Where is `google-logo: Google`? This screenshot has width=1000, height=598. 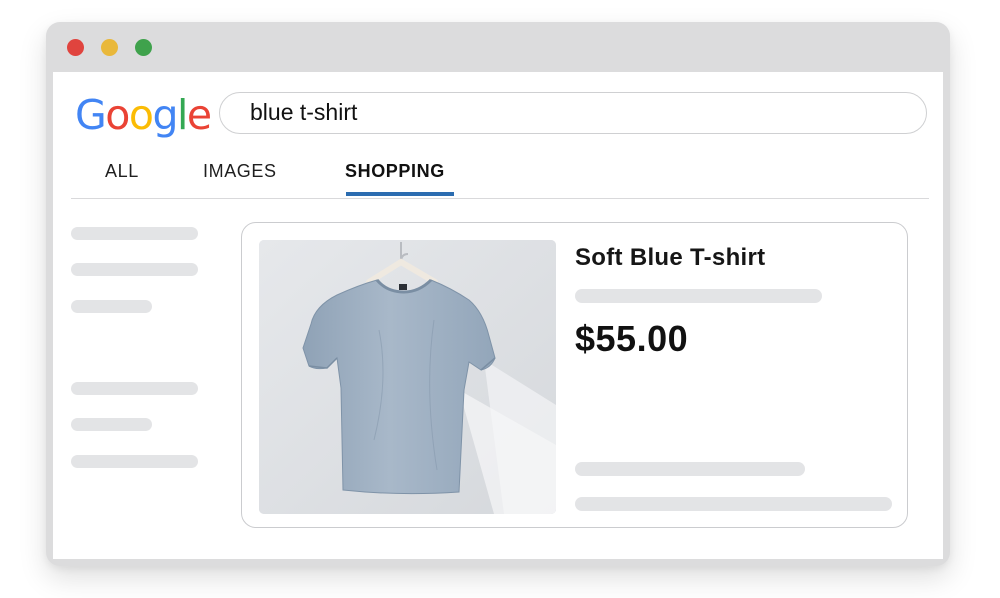 google-logo: Google is located at coordinates (143, 115).